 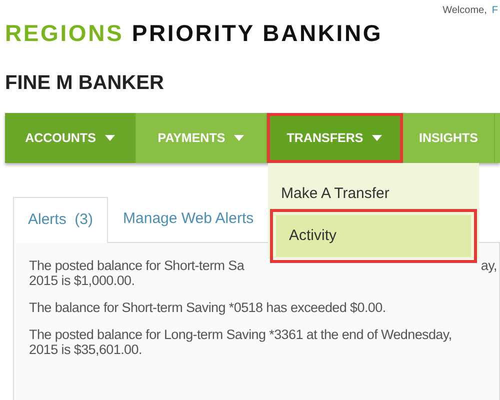 What do you see at coordinates (488, 265) in the screenshot?
I see `alert-text: ay,` at bounding box center [488, 265].